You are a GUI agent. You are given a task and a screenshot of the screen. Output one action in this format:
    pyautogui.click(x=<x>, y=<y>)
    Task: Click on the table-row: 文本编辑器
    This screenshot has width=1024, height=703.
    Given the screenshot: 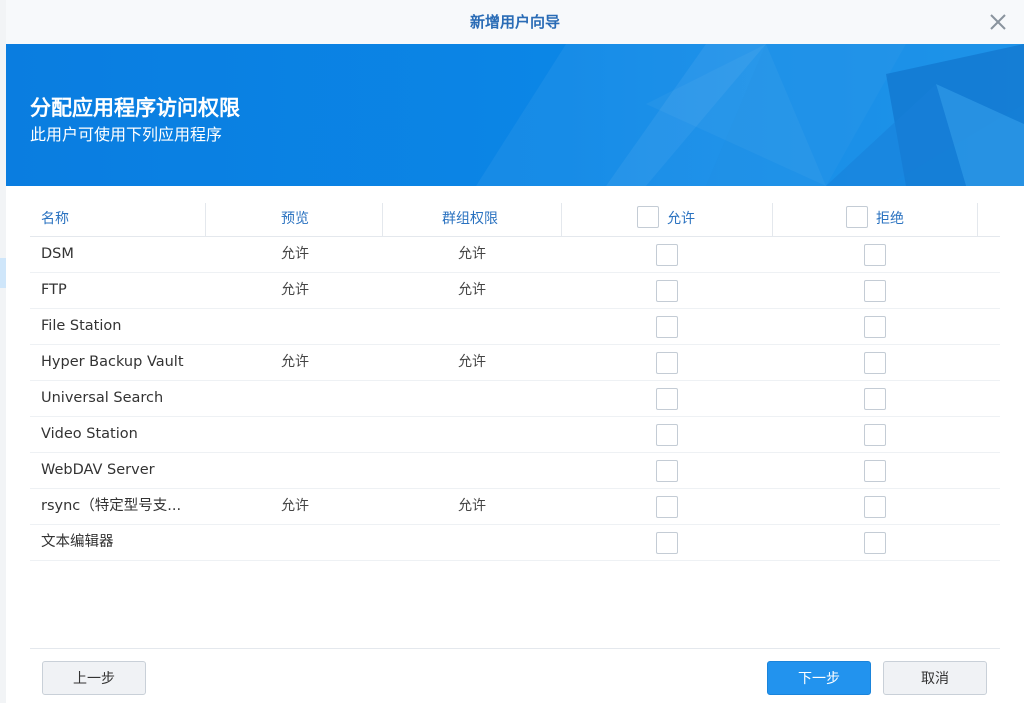 What is the action you would take?
    pyautogui.click(x=515, y=543)
    